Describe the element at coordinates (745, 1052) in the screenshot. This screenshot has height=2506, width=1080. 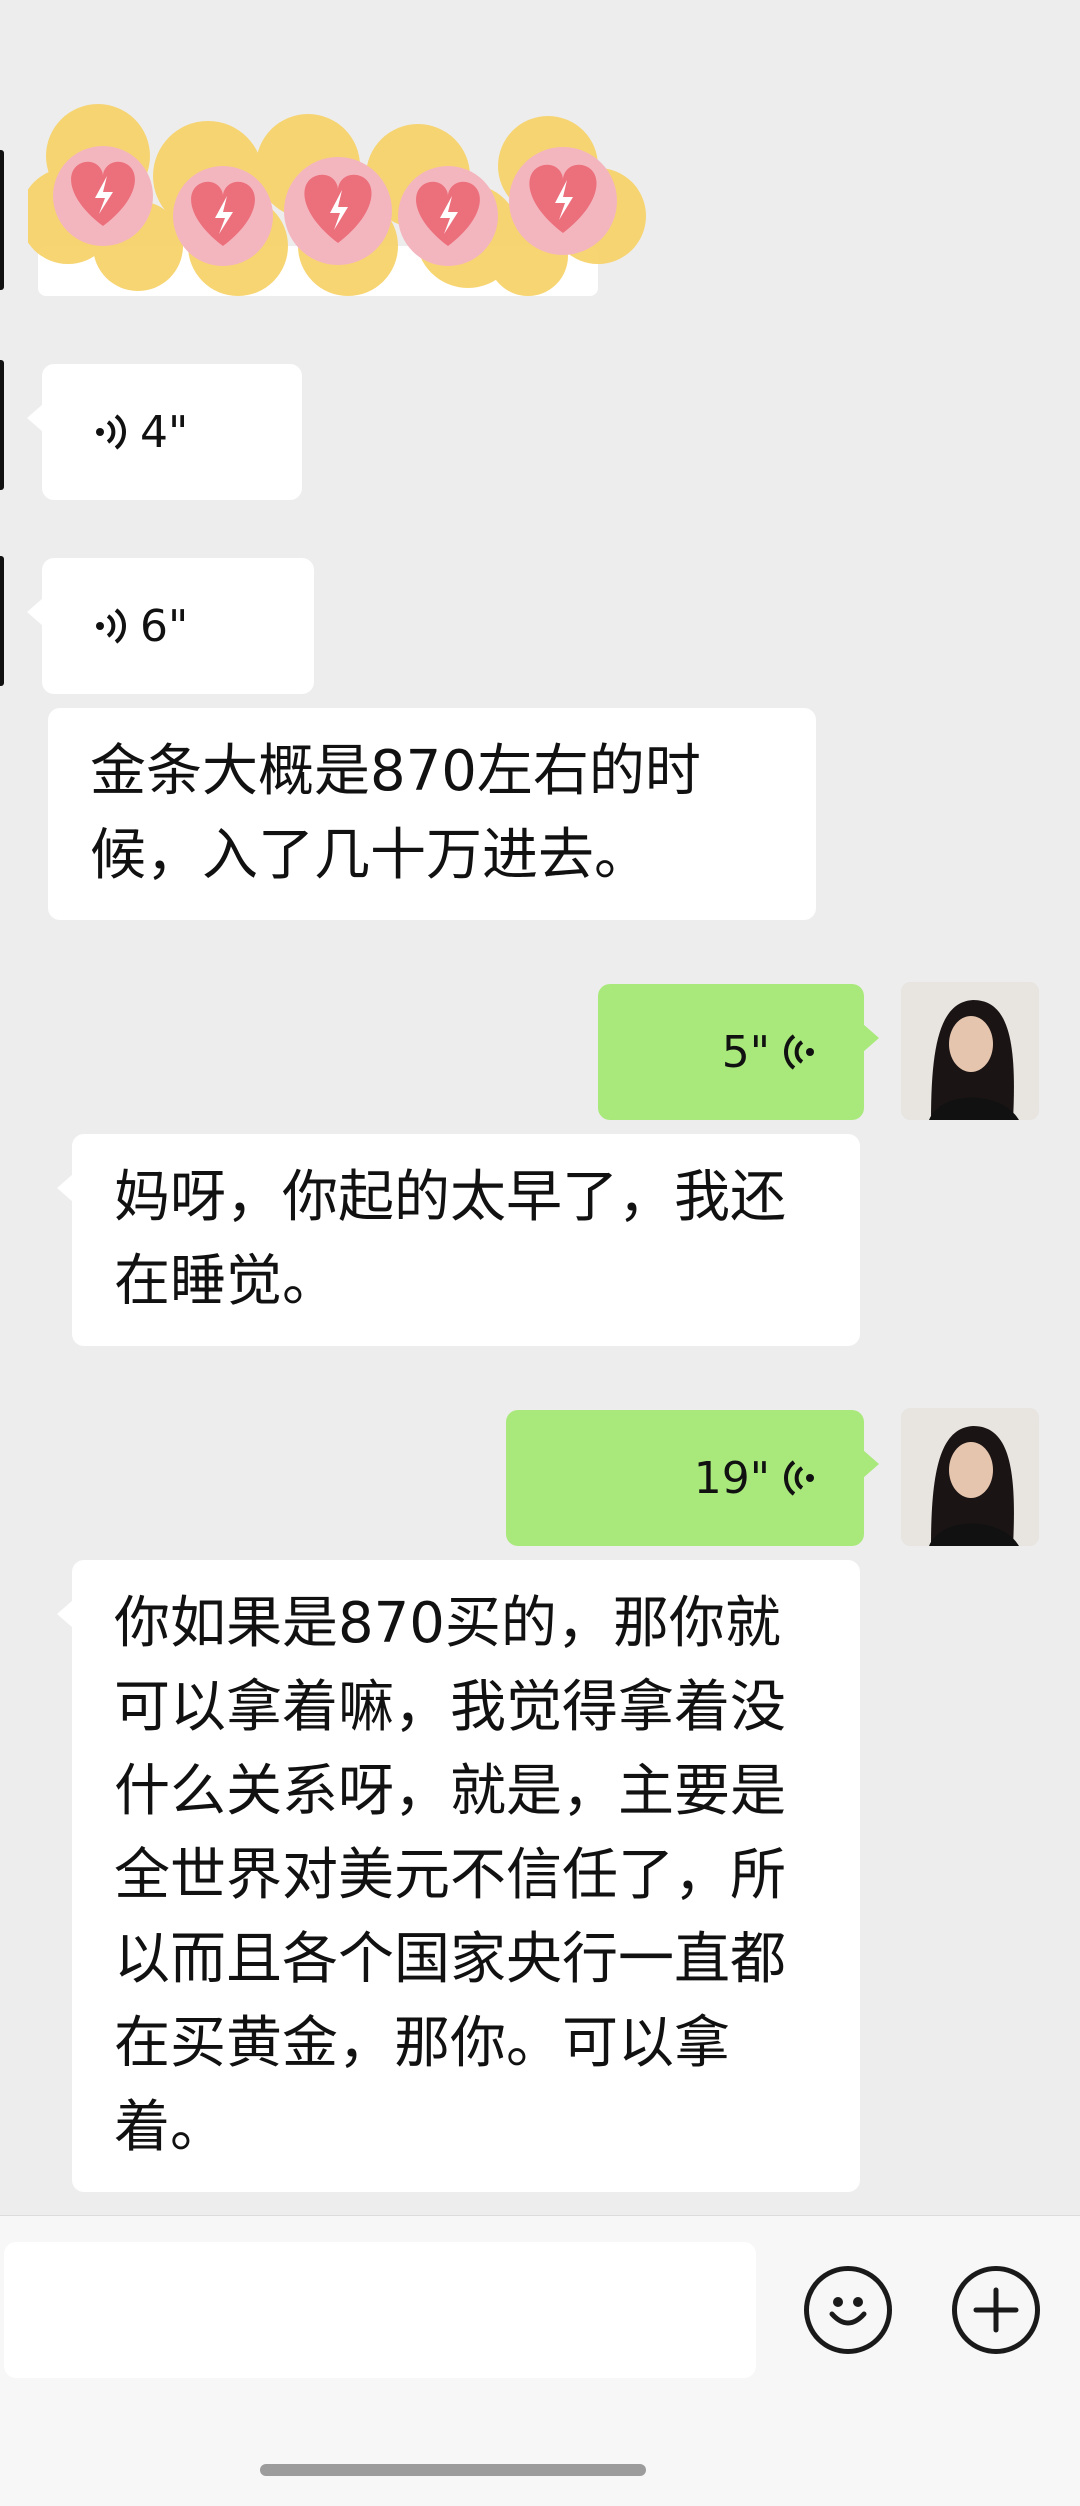
I see `voice-duration: 5"` at that location.